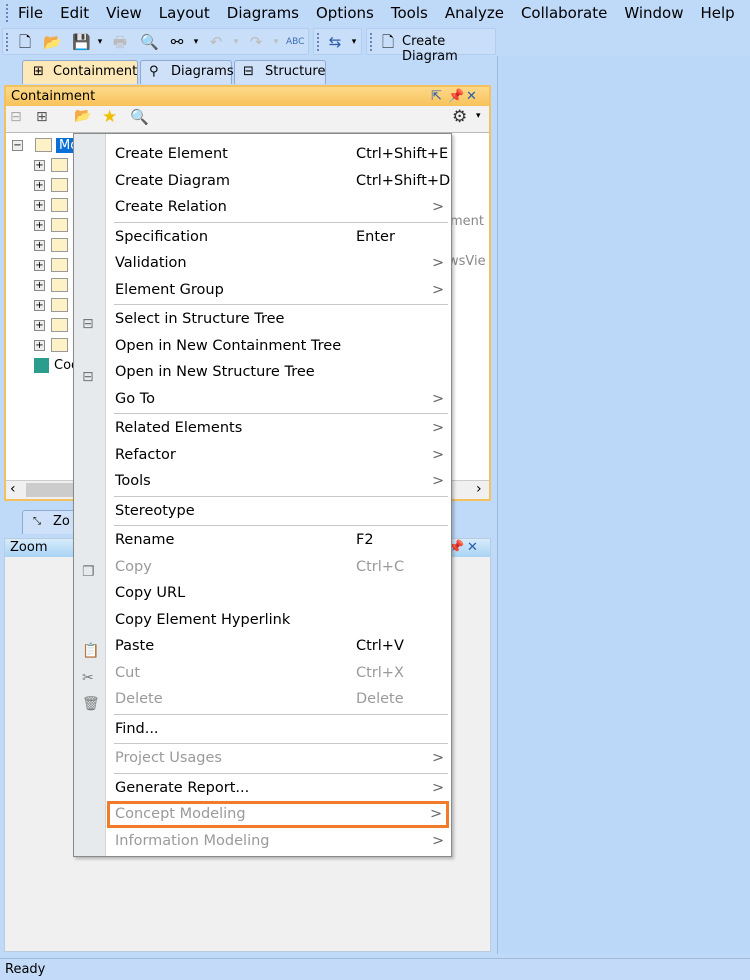 Image resolution: width=750 pixels, height=980 pixels. I want to click on print-preview-icon: 🔍, so click(149, 42).